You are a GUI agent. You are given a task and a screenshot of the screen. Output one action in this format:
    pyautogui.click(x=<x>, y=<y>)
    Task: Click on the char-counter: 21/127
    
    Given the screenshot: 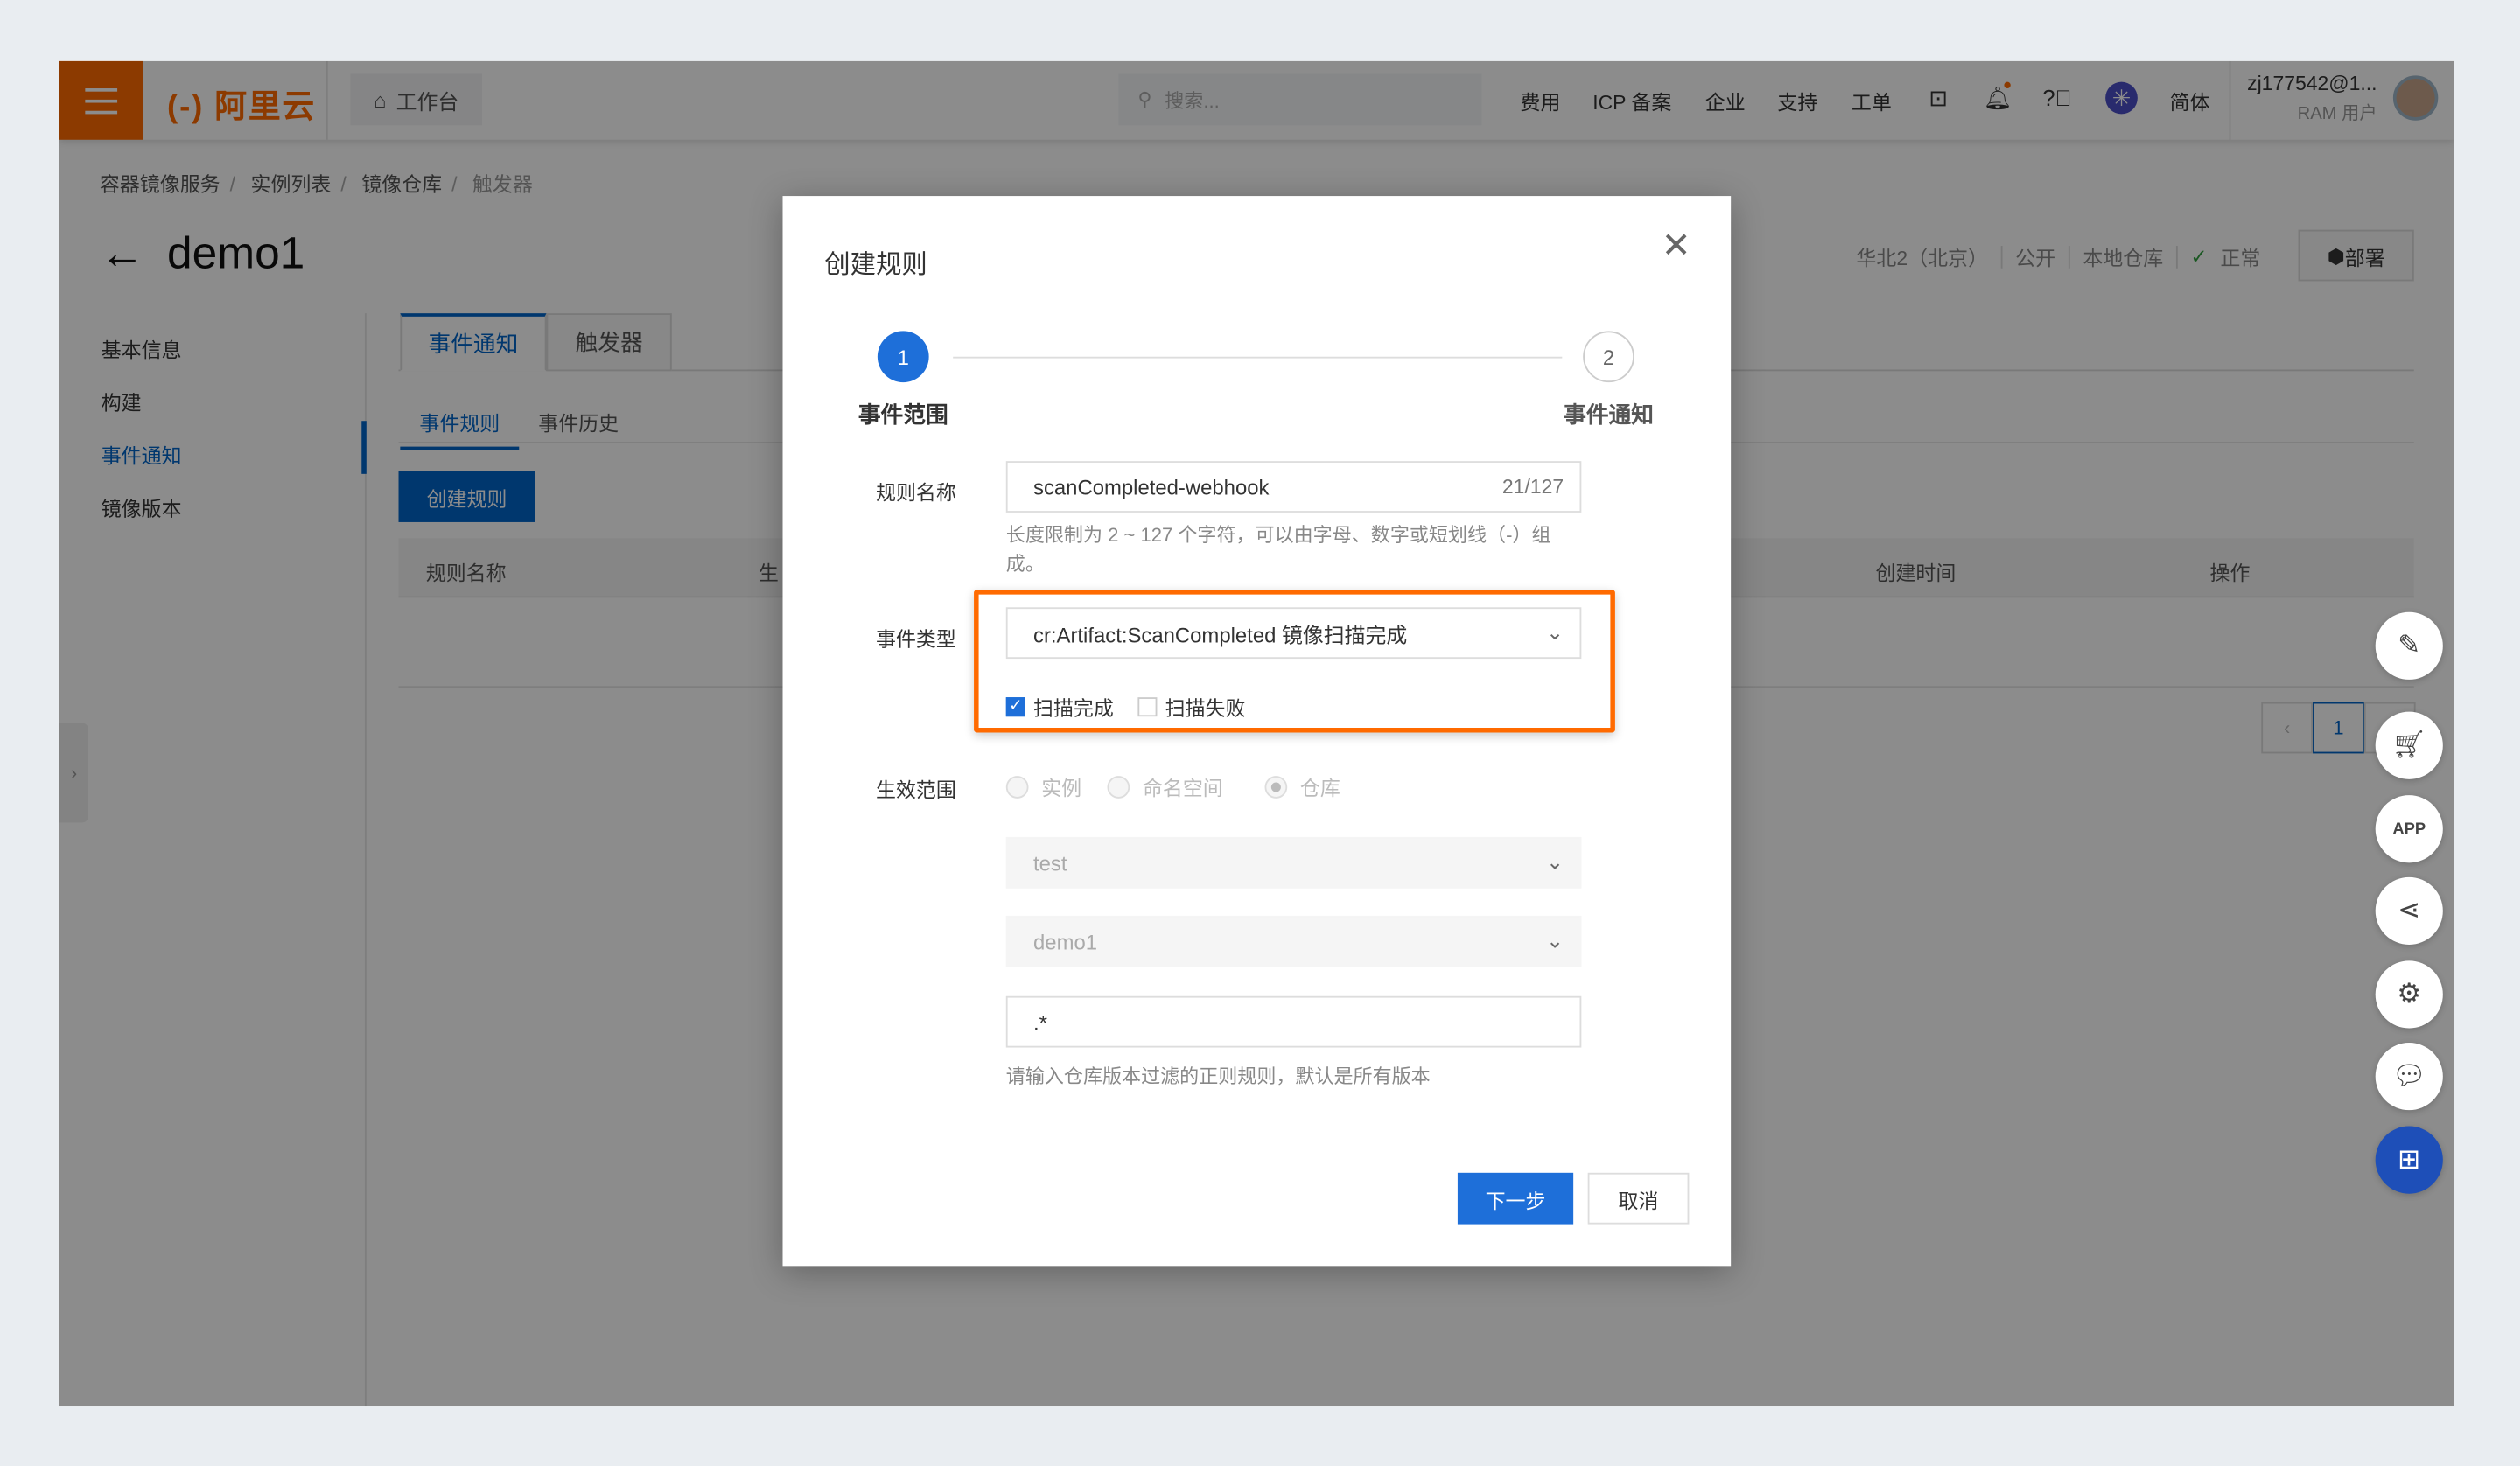 What is the action you would take?
    pyautogui.click(x=1533, y=487)
    